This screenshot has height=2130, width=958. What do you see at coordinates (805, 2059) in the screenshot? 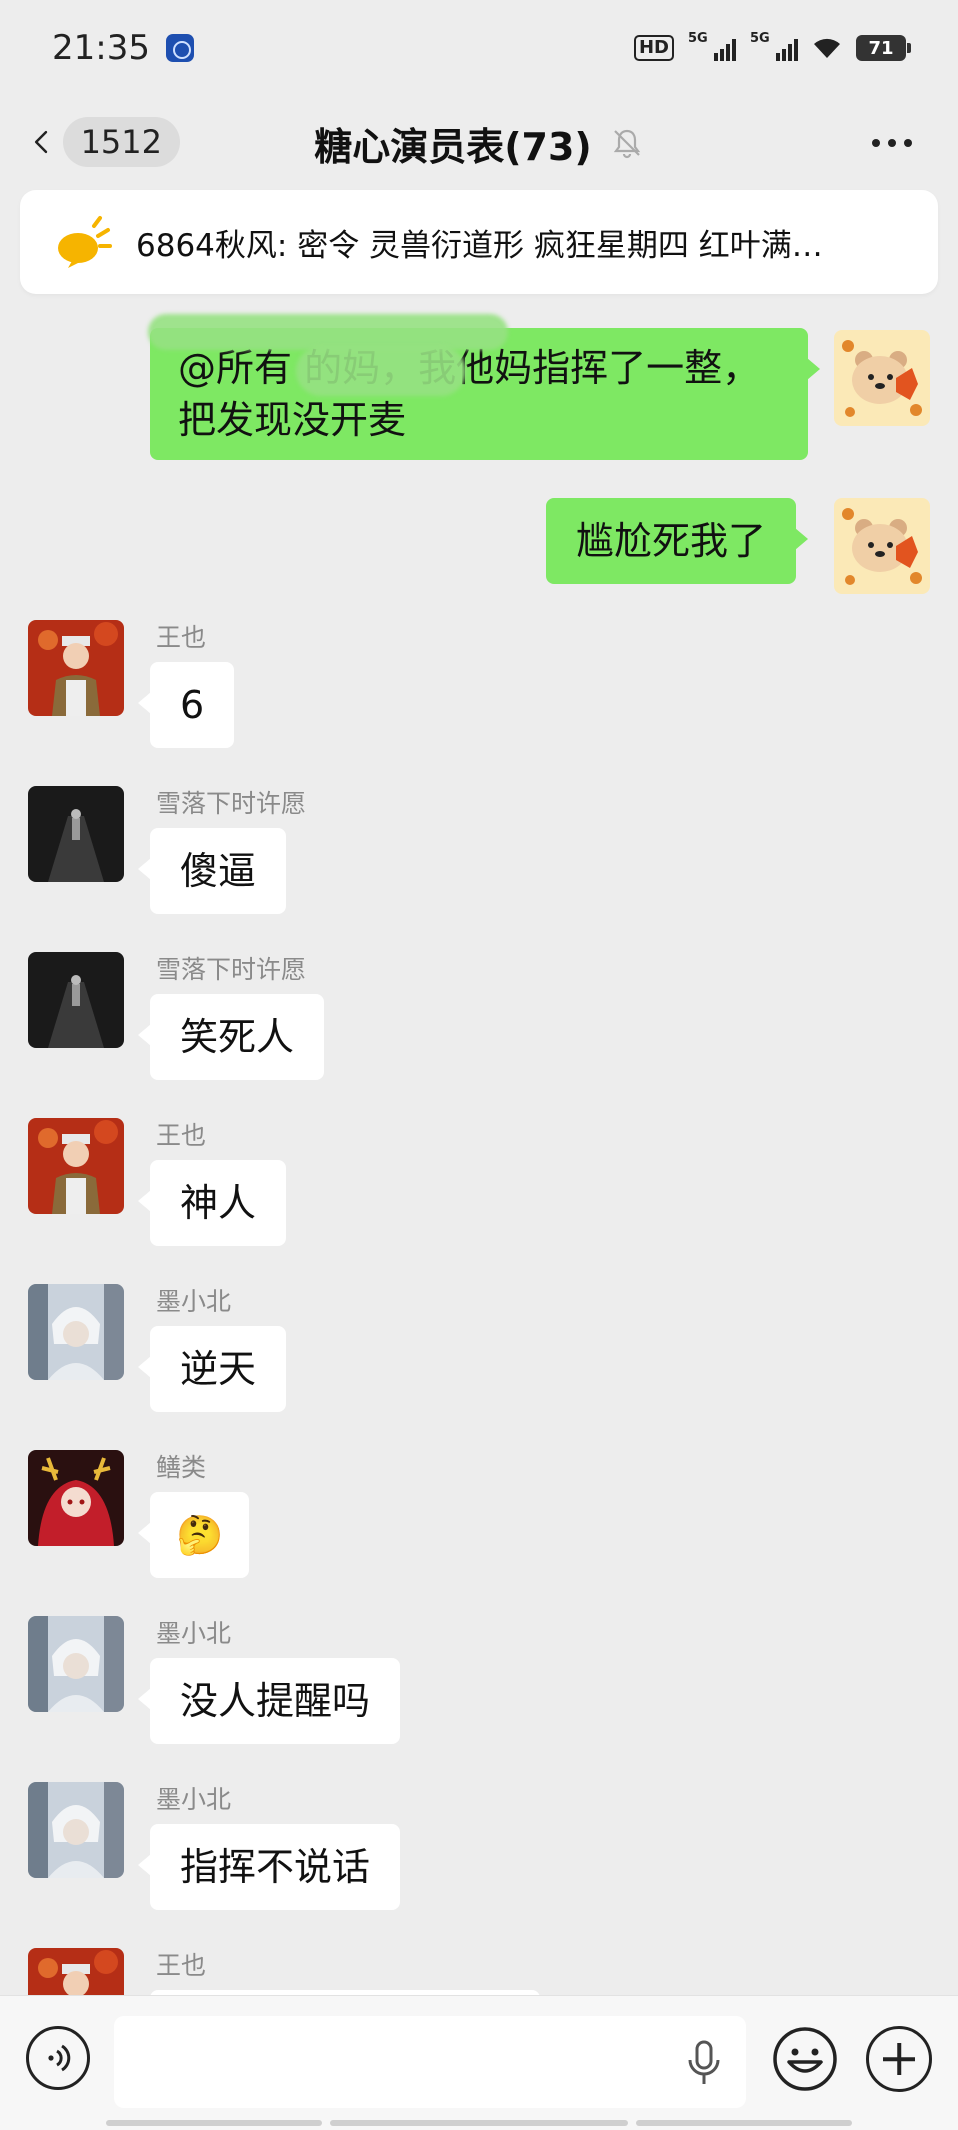
I see `emoji-button` at bounding box center [805, 2059].